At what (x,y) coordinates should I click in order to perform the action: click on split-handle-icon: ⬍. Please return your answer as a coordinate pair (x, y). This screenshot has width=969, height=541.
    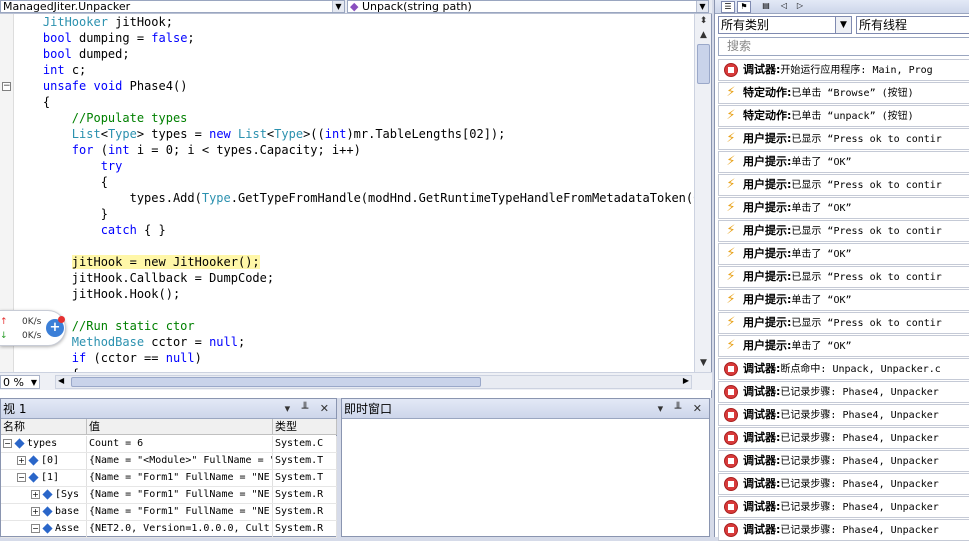
    Looking at the image, I should click on (703, 21).